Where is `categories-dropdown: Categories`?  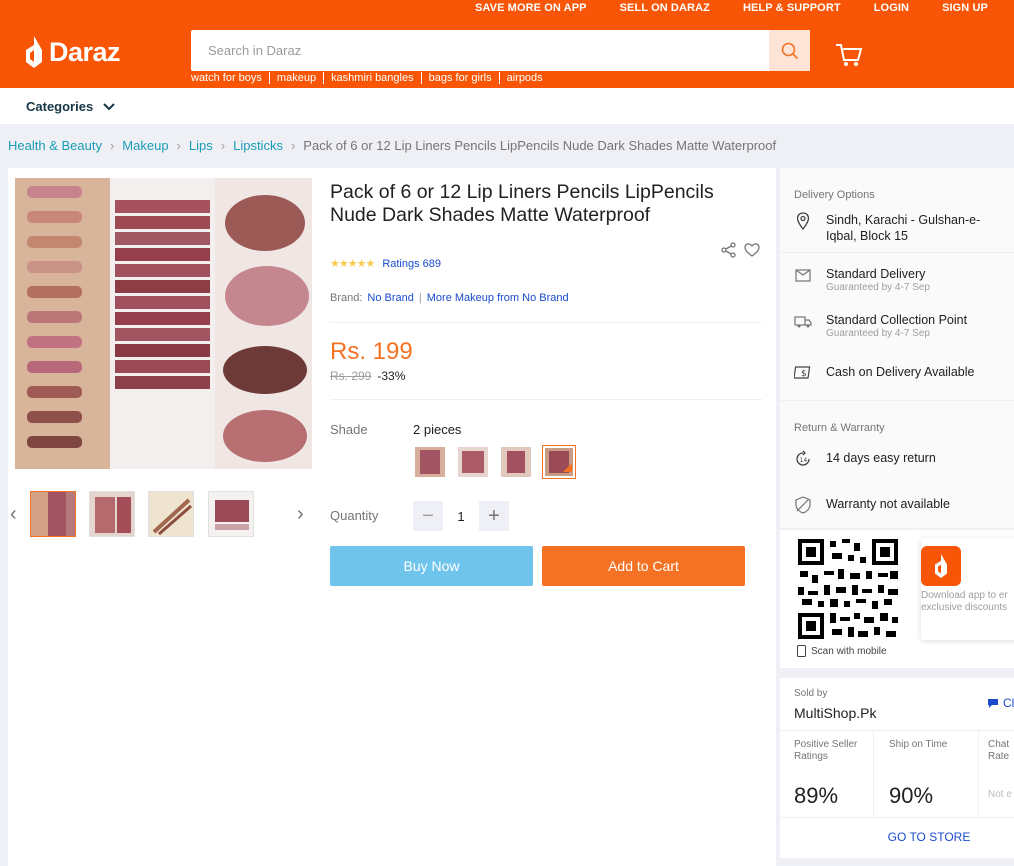 categories-dropdown: Categories is located at coordinates (70, 106).